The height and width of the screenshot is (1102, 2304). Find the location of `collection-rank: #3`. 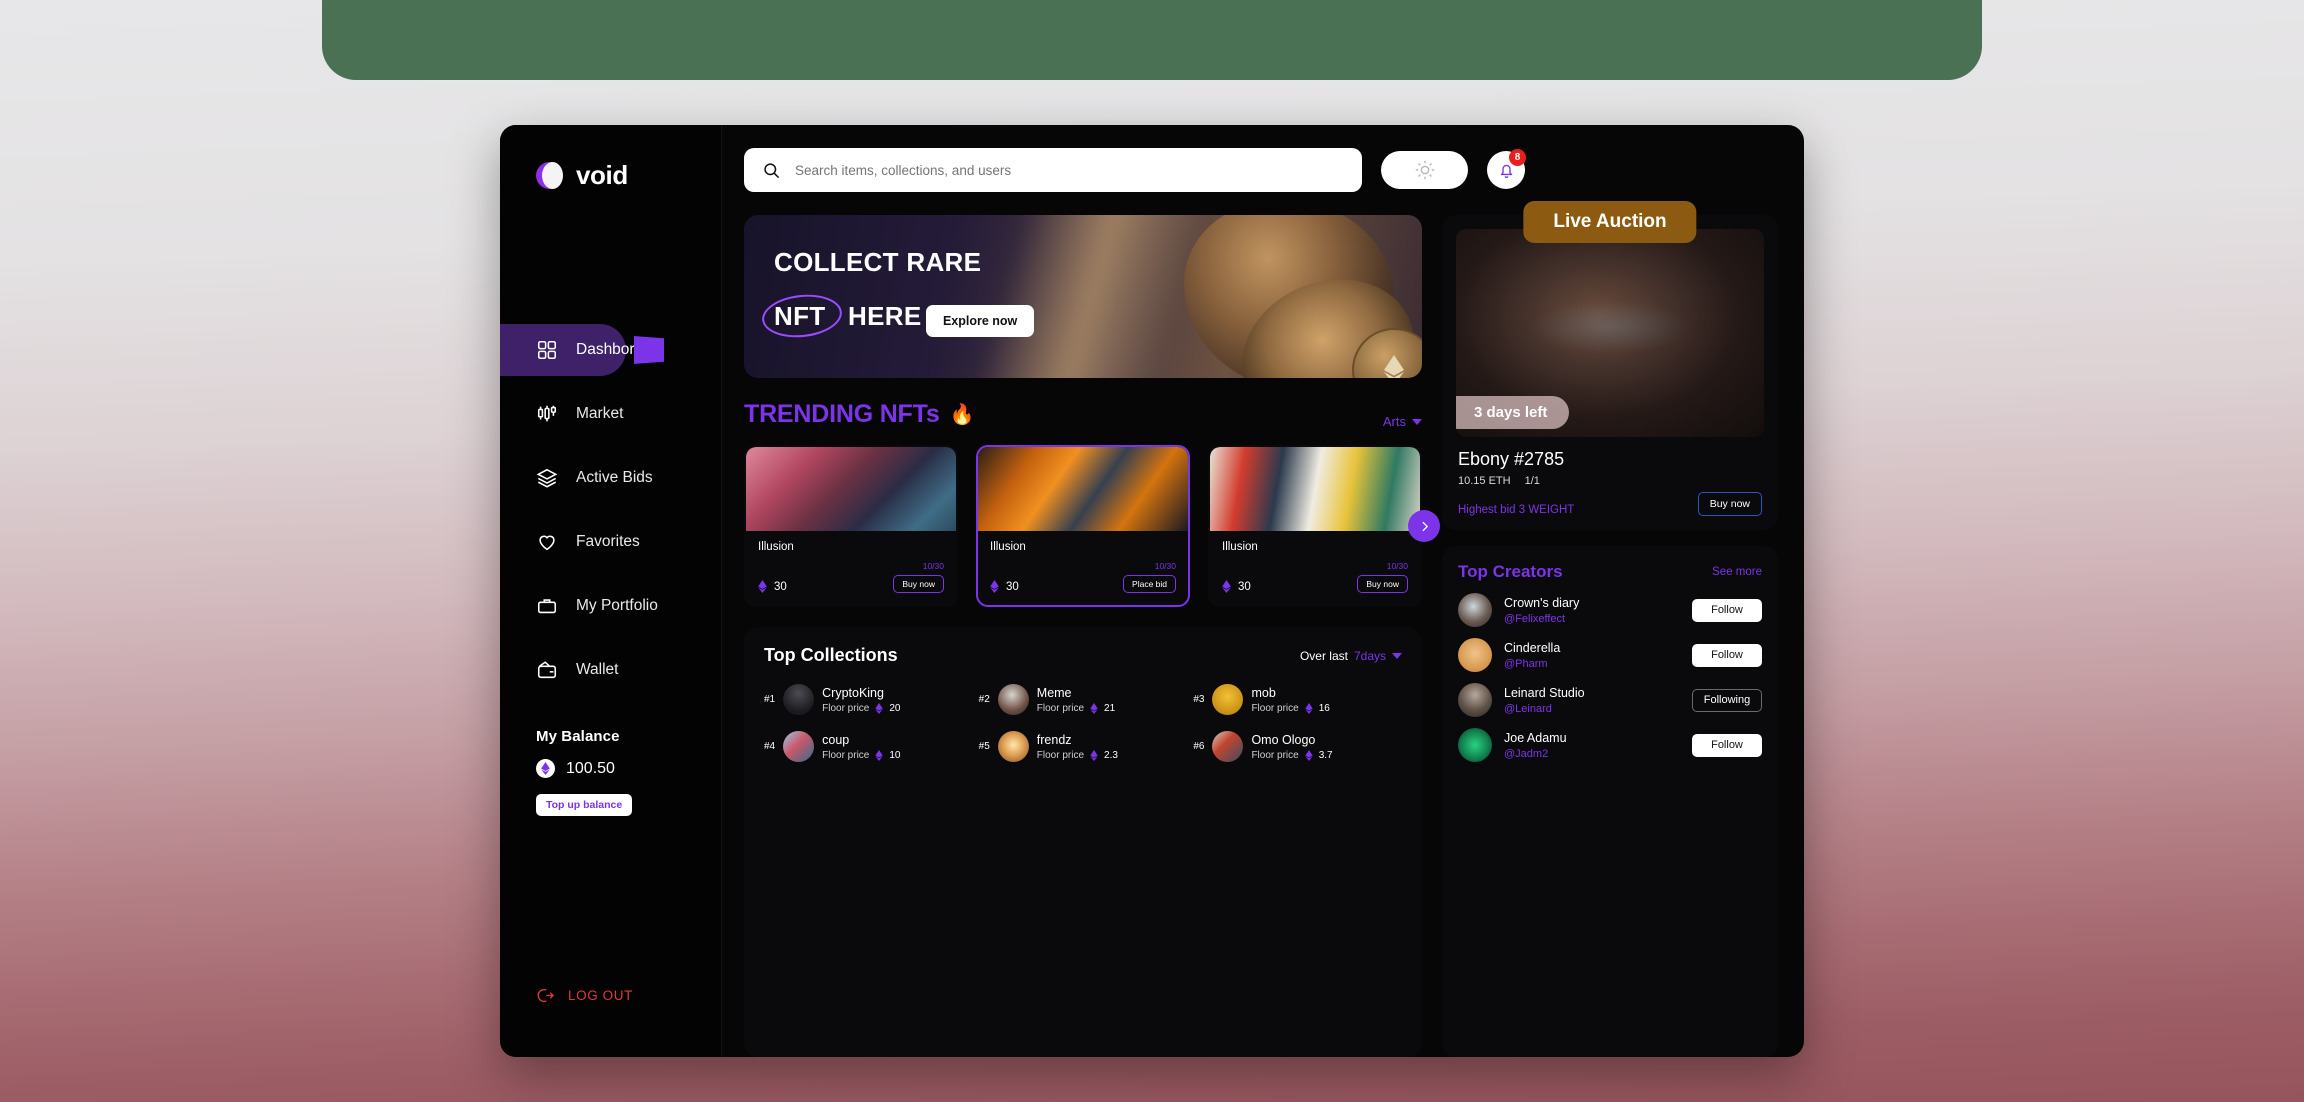

collection-rank: #3 is located at coordinates (1199, 699).